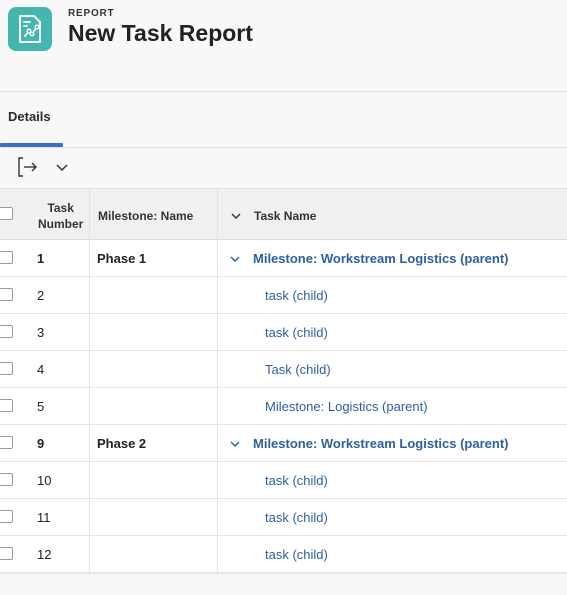 The width and height of the screenshot is (567, 595). What do you see at coordinates (236, 215) in the screenshot?
I see `collapse-all-chevron-icon` at bounding box center [236, 215].